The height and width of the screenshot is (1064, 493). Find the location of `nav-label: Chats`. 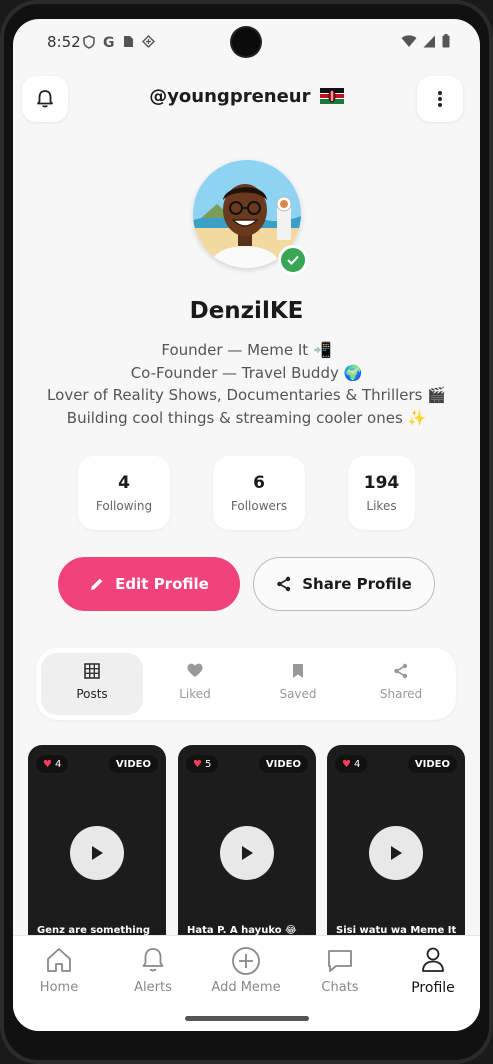

nav-label: Chats is located at coordinates (340, 987).